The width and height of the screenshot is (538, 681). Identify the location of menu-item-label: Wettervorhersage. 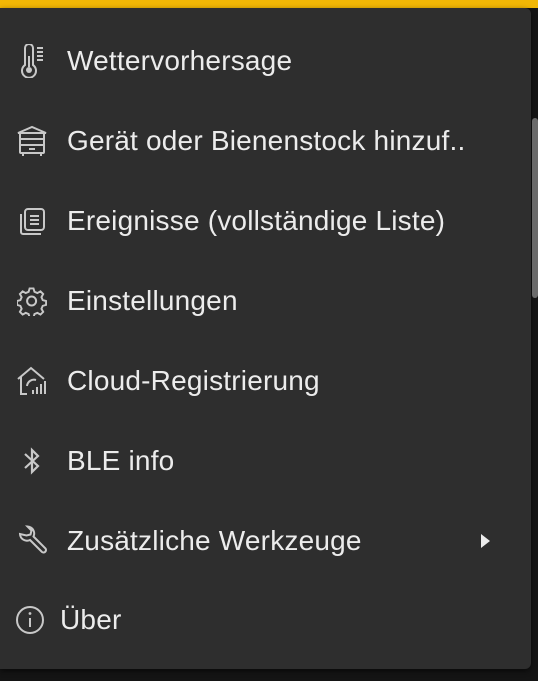
(180, 60).